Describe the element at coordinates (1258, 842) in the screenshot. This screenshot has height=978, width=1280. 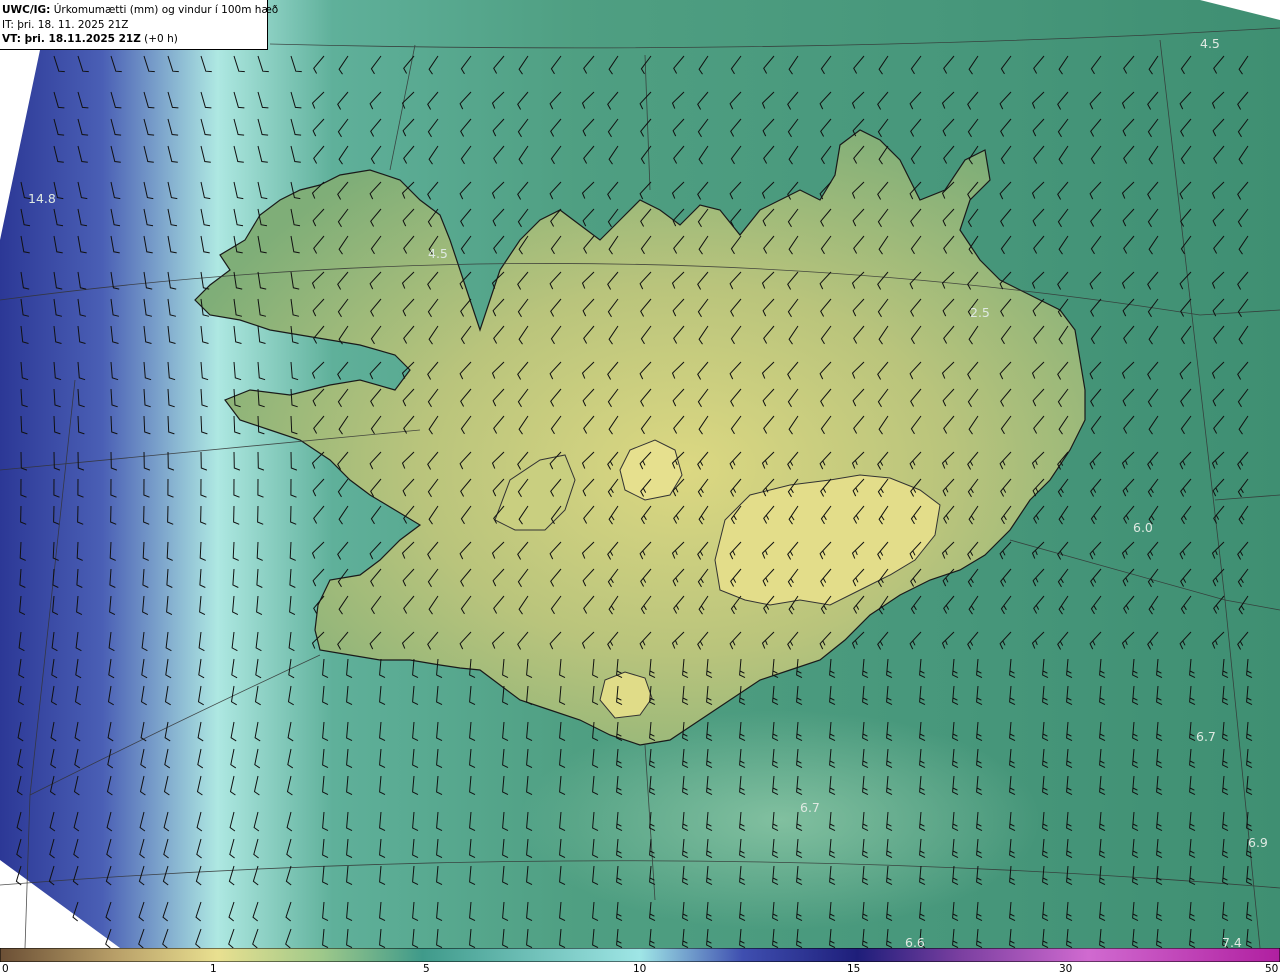
I see `map-value-label: 6.9` at that location.